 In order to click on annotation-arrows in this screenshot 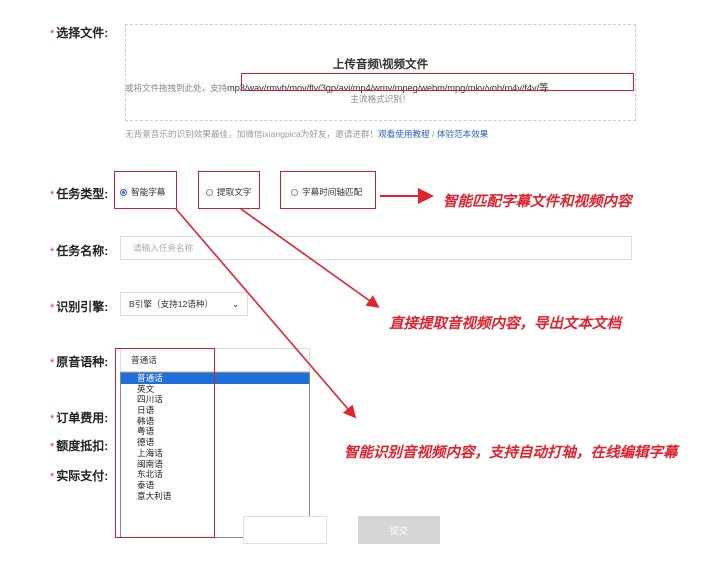, I will do `click(304, 303)`.